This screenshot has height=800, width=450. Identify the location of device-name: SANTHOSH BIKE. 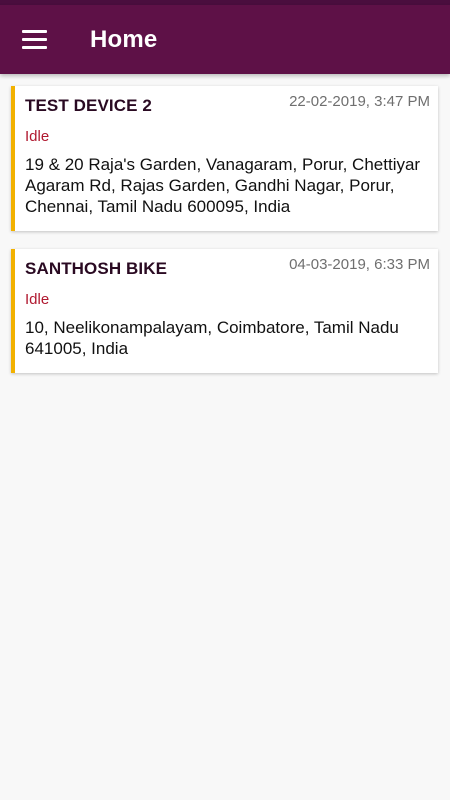
(96, 268).